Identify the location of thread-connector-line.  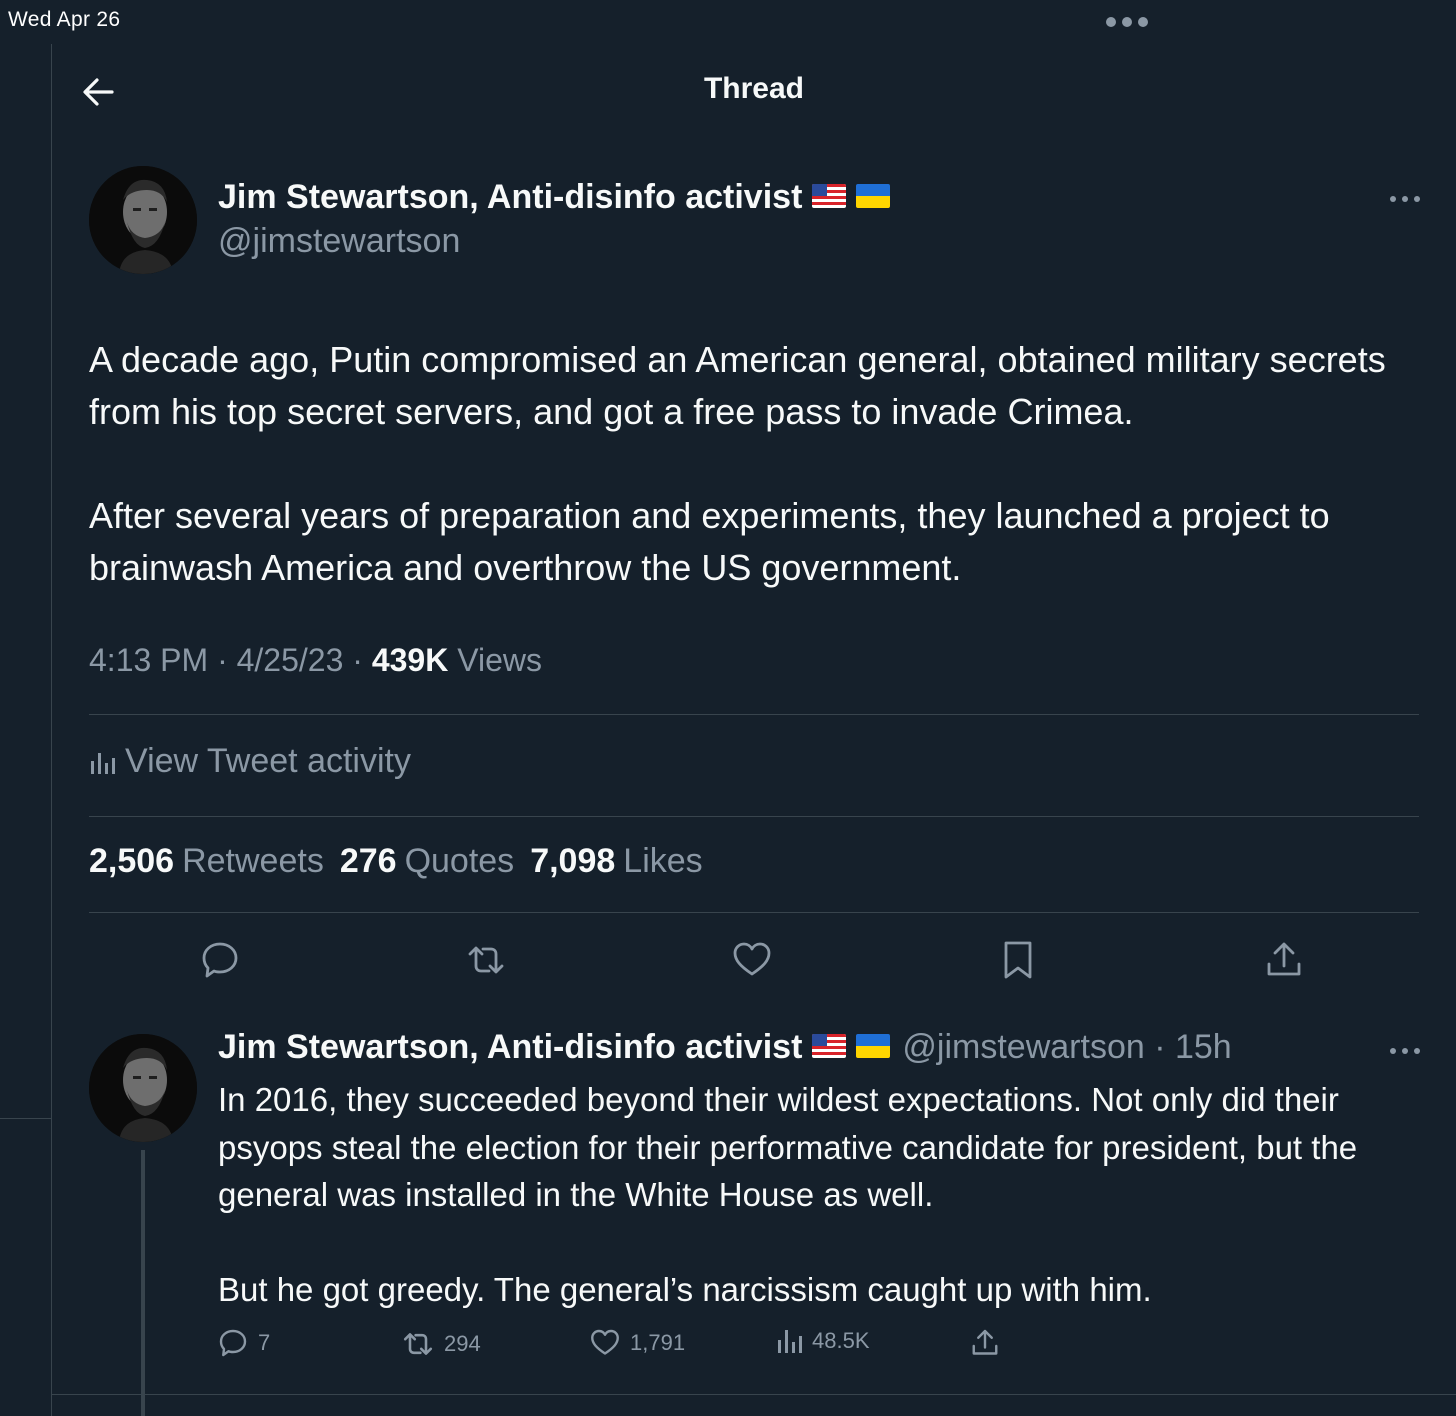
(143, 1283).